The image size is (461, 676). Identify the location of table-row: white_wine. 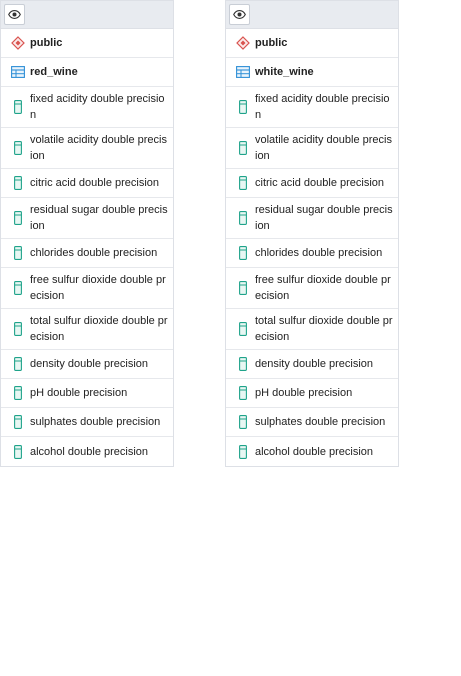
(312, 72).